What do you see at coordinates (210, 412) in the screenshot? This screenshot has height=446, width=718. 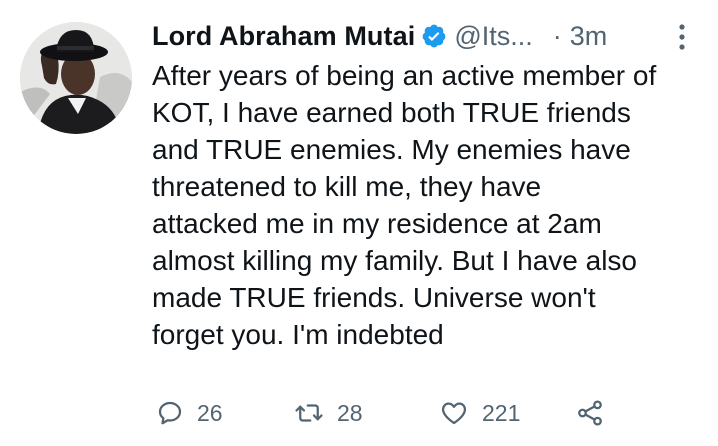 I see `reply-count: 26` at bounding box center [210, 412].